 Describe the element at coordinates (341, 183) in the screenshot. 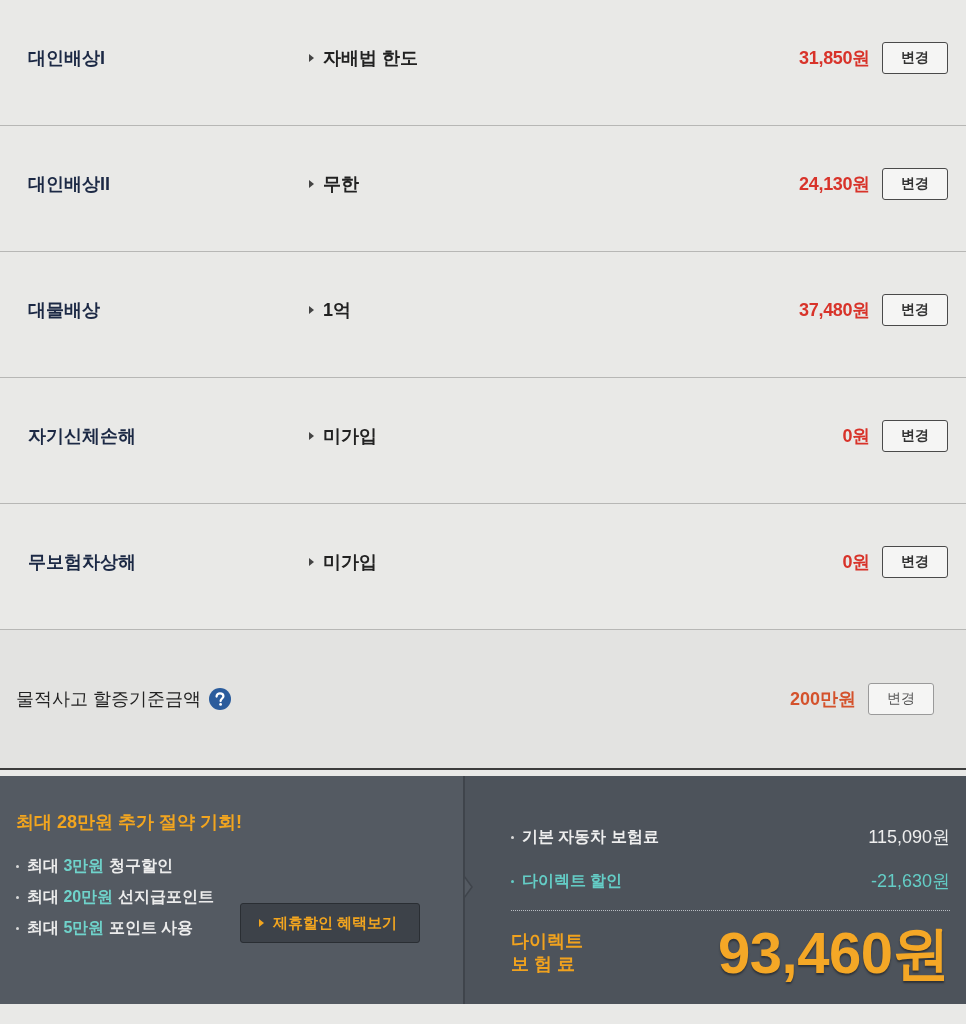

I see `coverage-option: 무한` at that location.